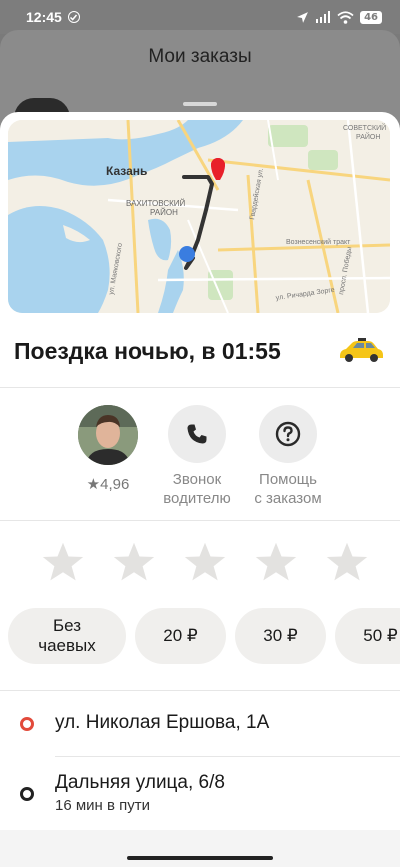  I want to click on destination-dot-icon, so click(27, 794).